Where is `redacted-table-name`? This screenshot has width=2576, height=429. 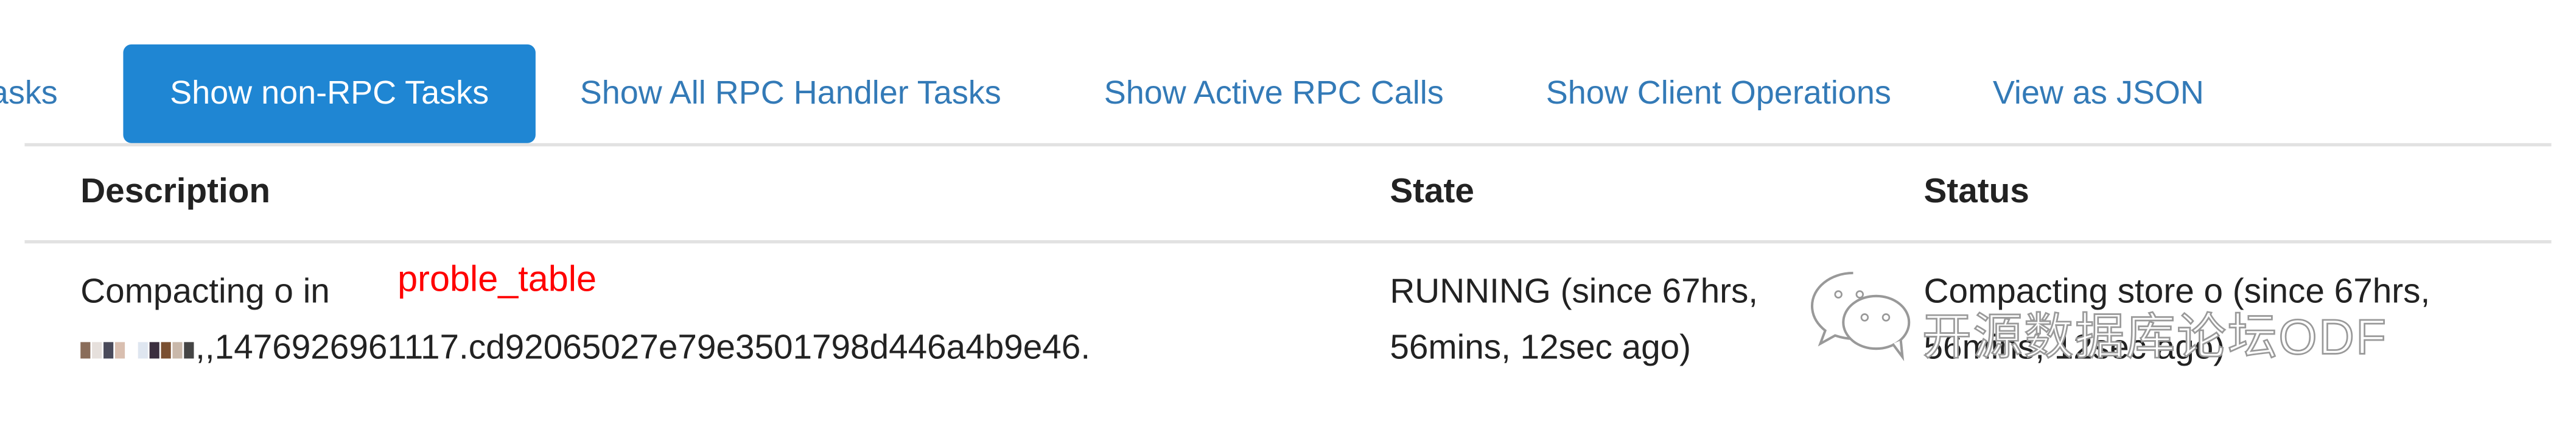 redacted-table-name is located at coordinates (137, 348).